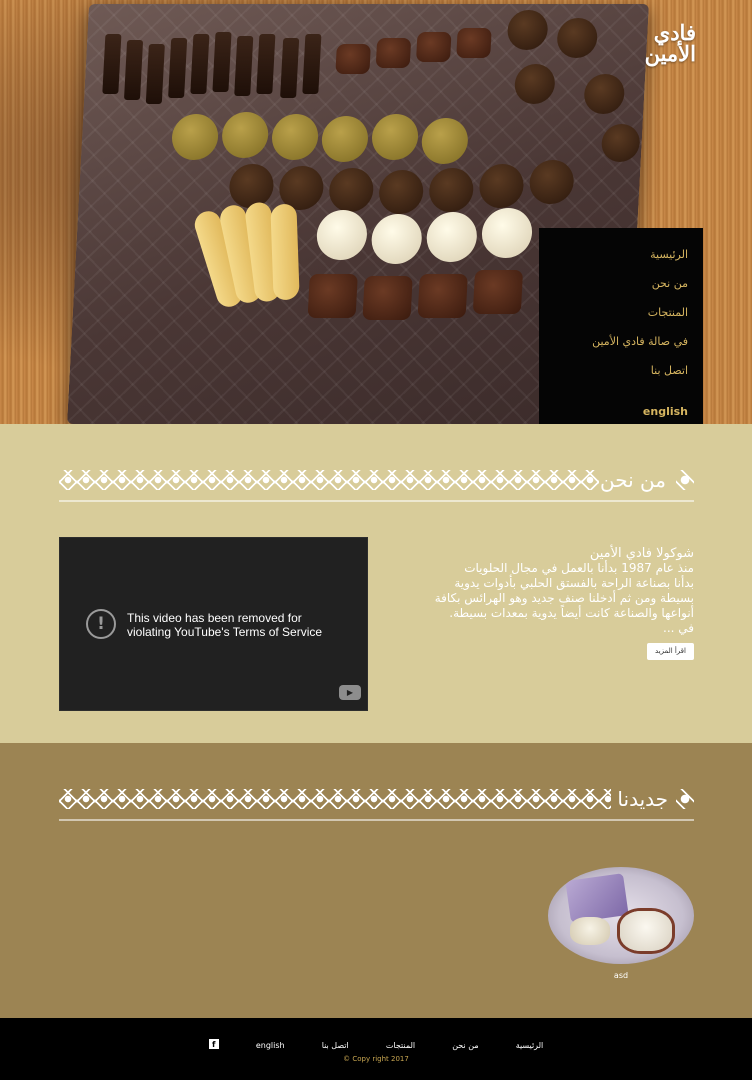 The width and height of the screenshot is (752, 1080). Describe the element at coordinates (670, 53) in the screenshot. I see `logo-line-2: الأمين` at that location.